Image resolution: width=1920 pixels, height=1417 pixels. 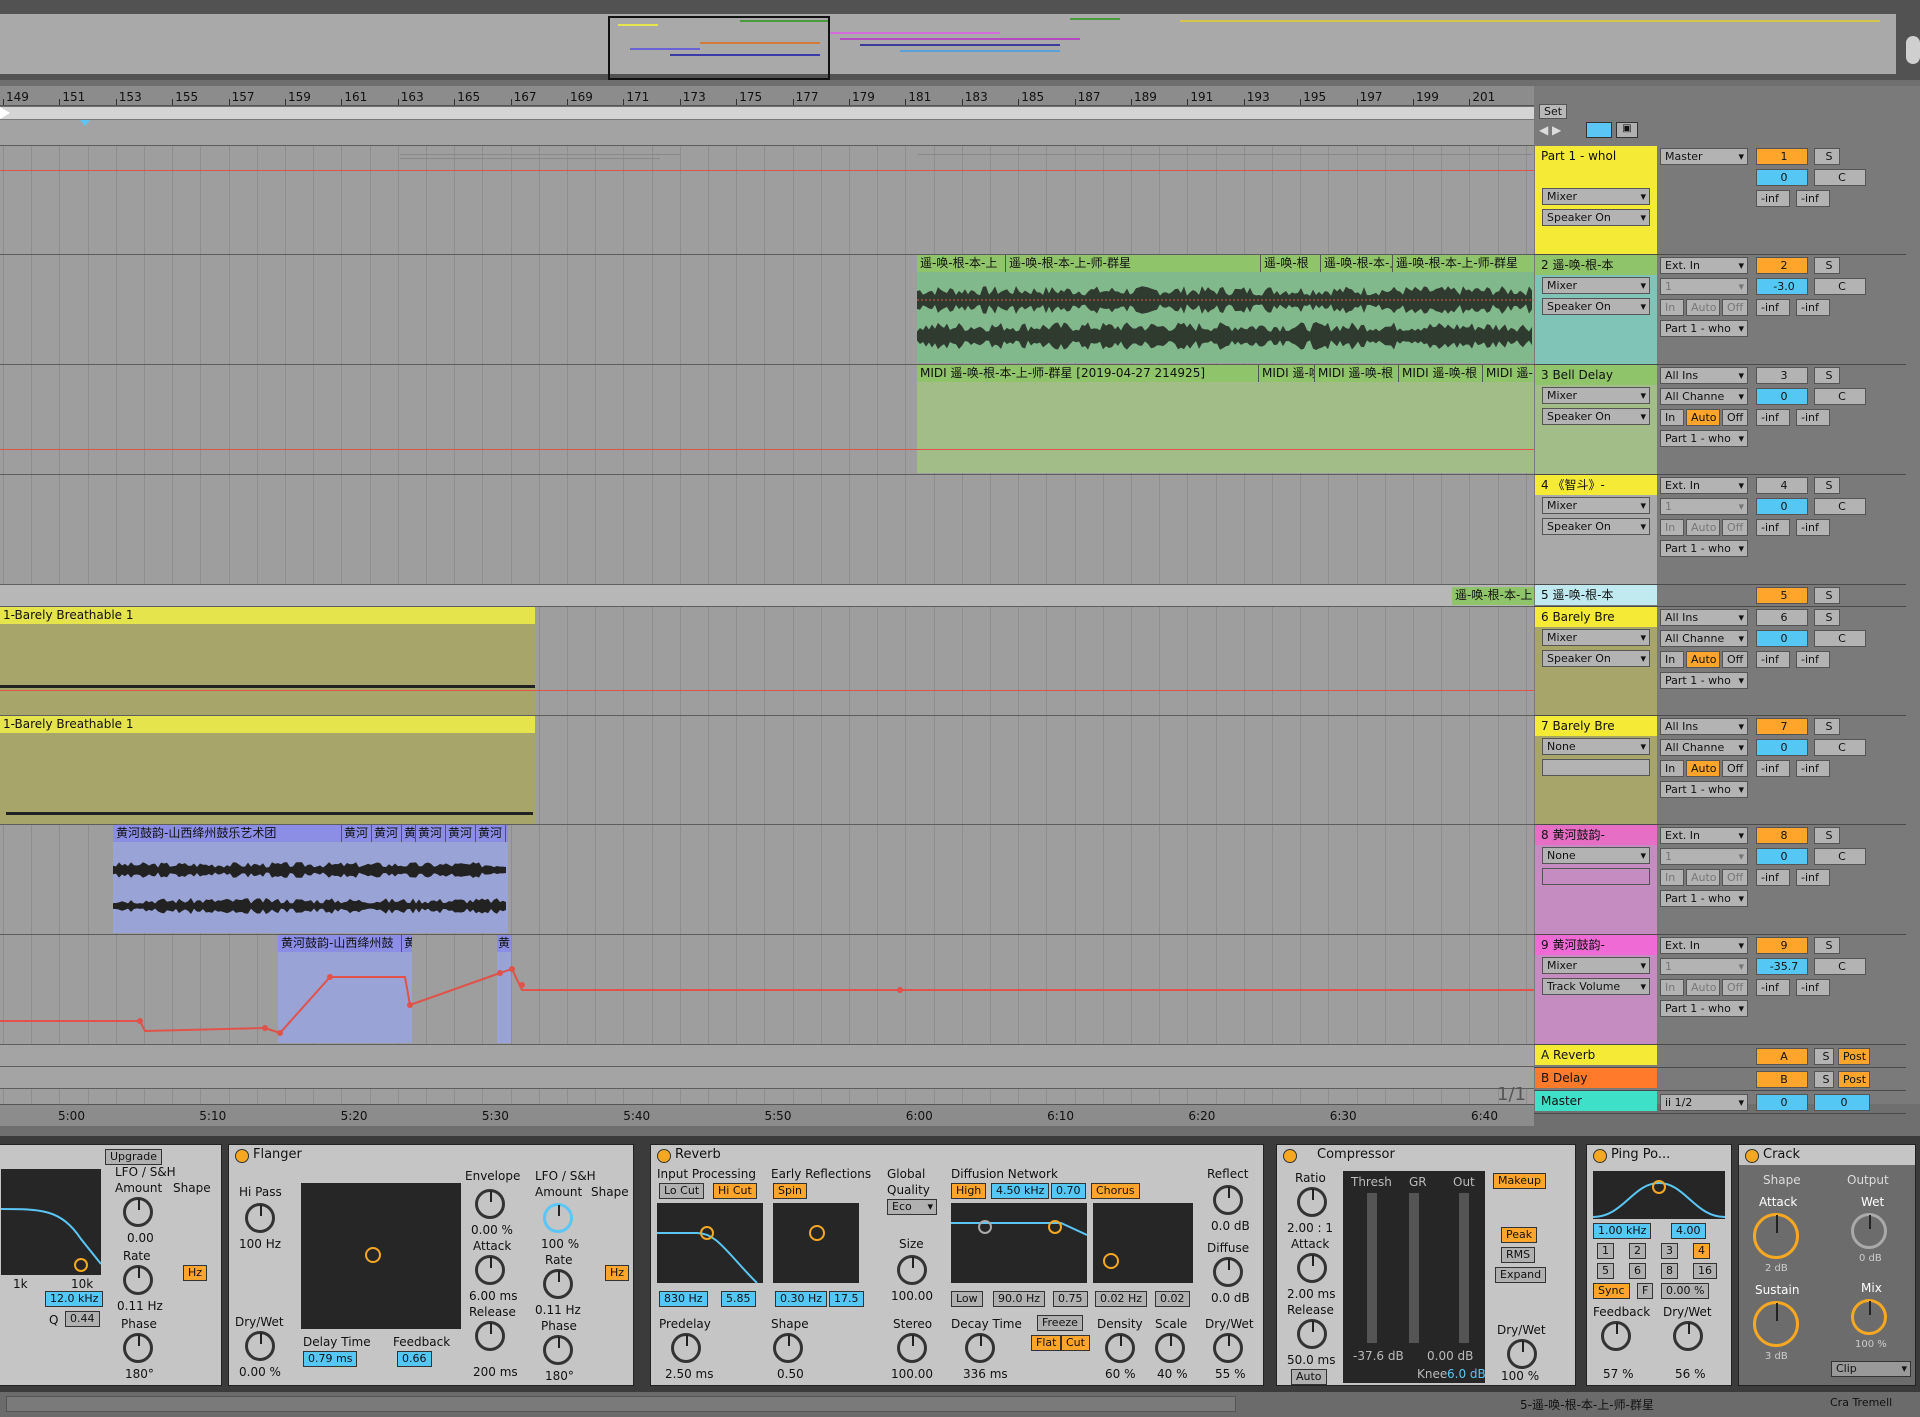 What do you see at coordinates (260, 1218) in the screenshot?
I see `flanger-hipass-knob` at bounding box center [260, 1218].